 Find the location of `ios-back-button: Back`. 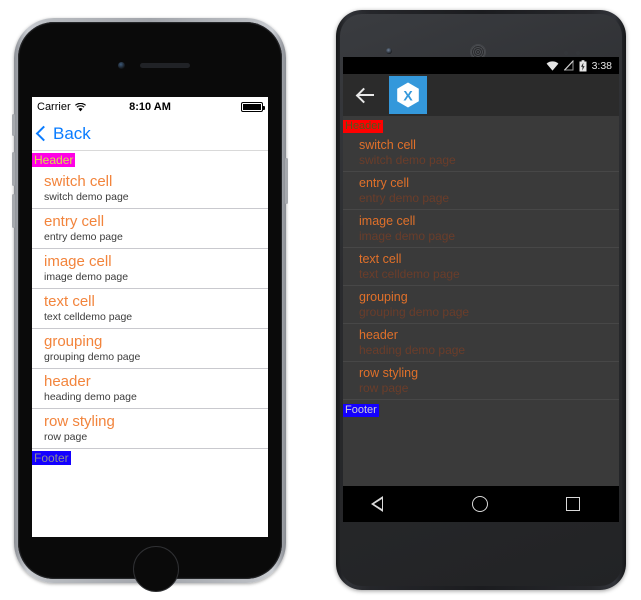

ios-back-button: Back is located at coordinates (63, 133).